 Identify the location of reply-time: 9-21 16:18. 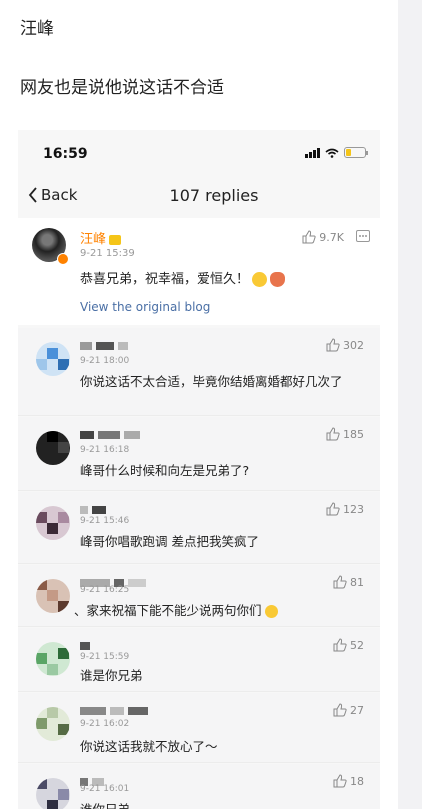
(105, 450).